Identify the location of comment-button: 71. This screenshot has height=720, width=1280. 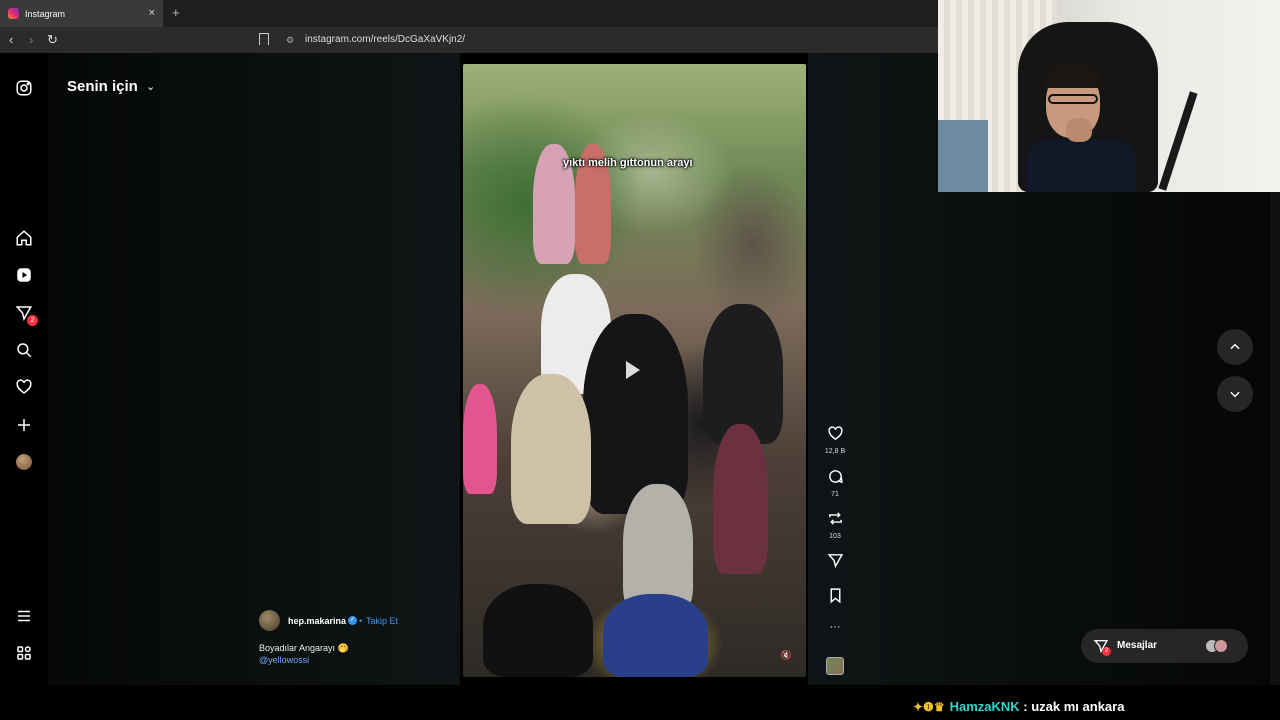
(835, 483).